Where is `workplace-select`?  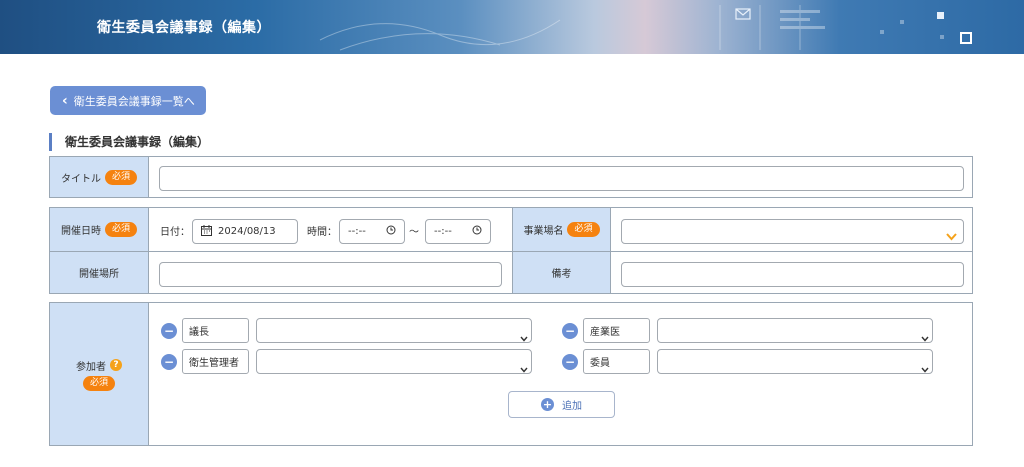
workplace-select is located at coordinates (792, 231).